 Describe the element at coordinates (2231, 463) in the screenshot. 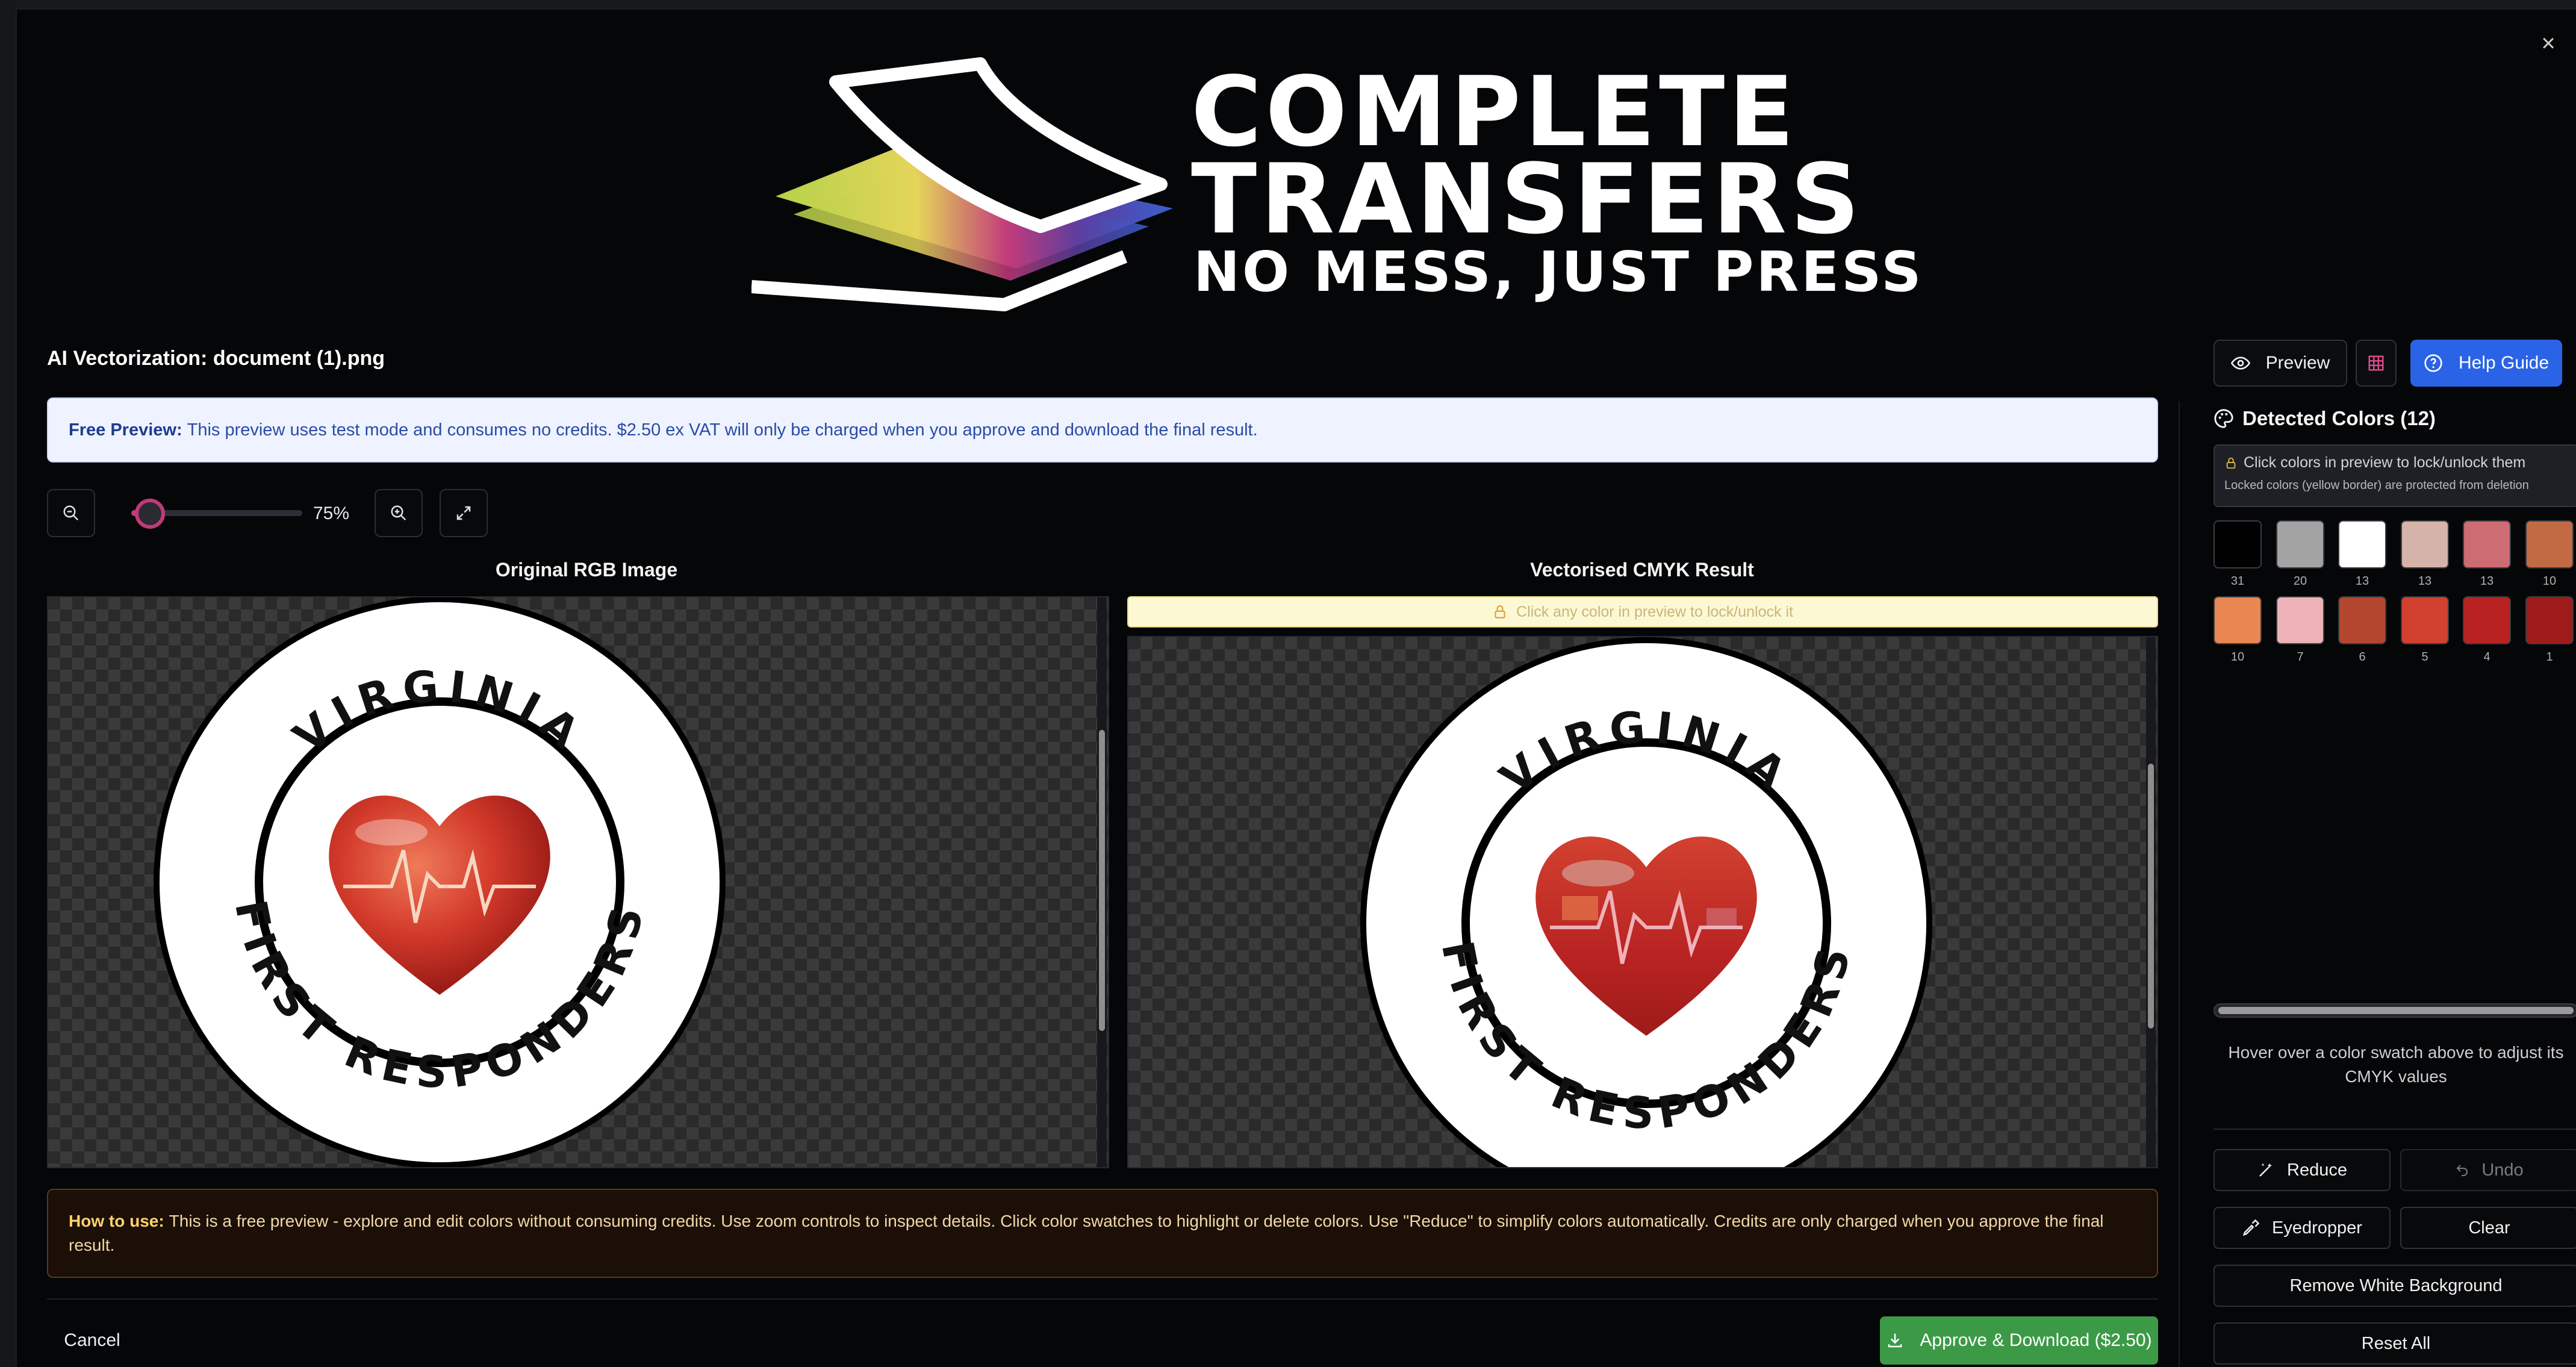

I see `lock-small-icon` at that location.